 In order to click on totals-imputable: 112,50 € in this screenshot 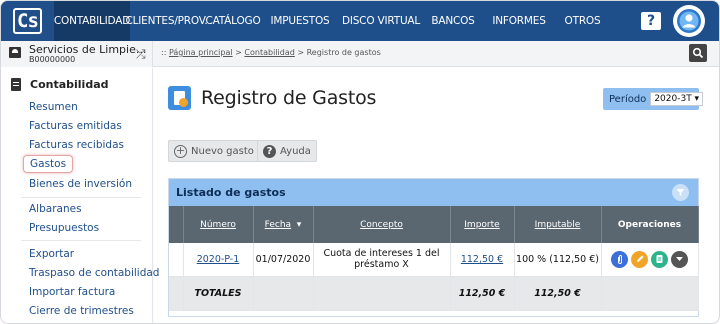, I will do `click(558, 293)`.